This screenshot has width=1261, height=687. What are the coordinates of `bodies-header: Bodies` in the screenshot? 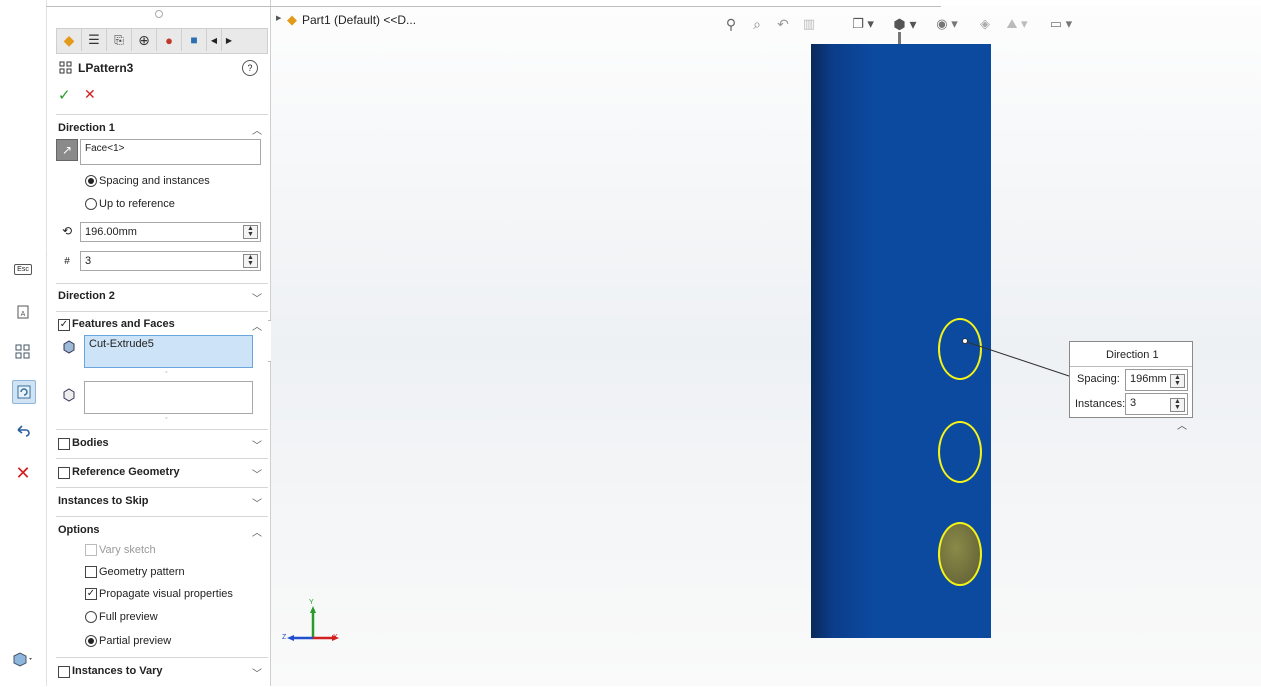 It's located at (90, 443).